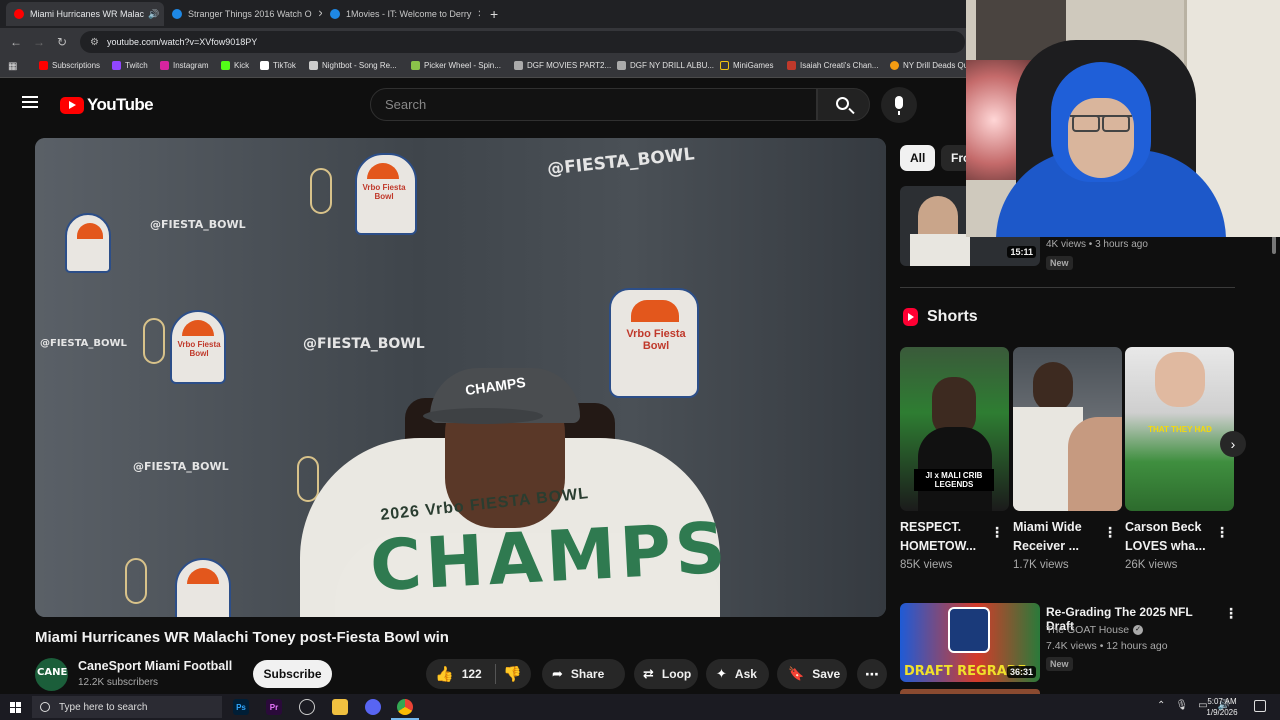  Describe the element at coordinates (85, 14) in the screenshot. I see `tab-youtube-video: Miami Hurricanes WR Malac 🔊 ✕` at that location.